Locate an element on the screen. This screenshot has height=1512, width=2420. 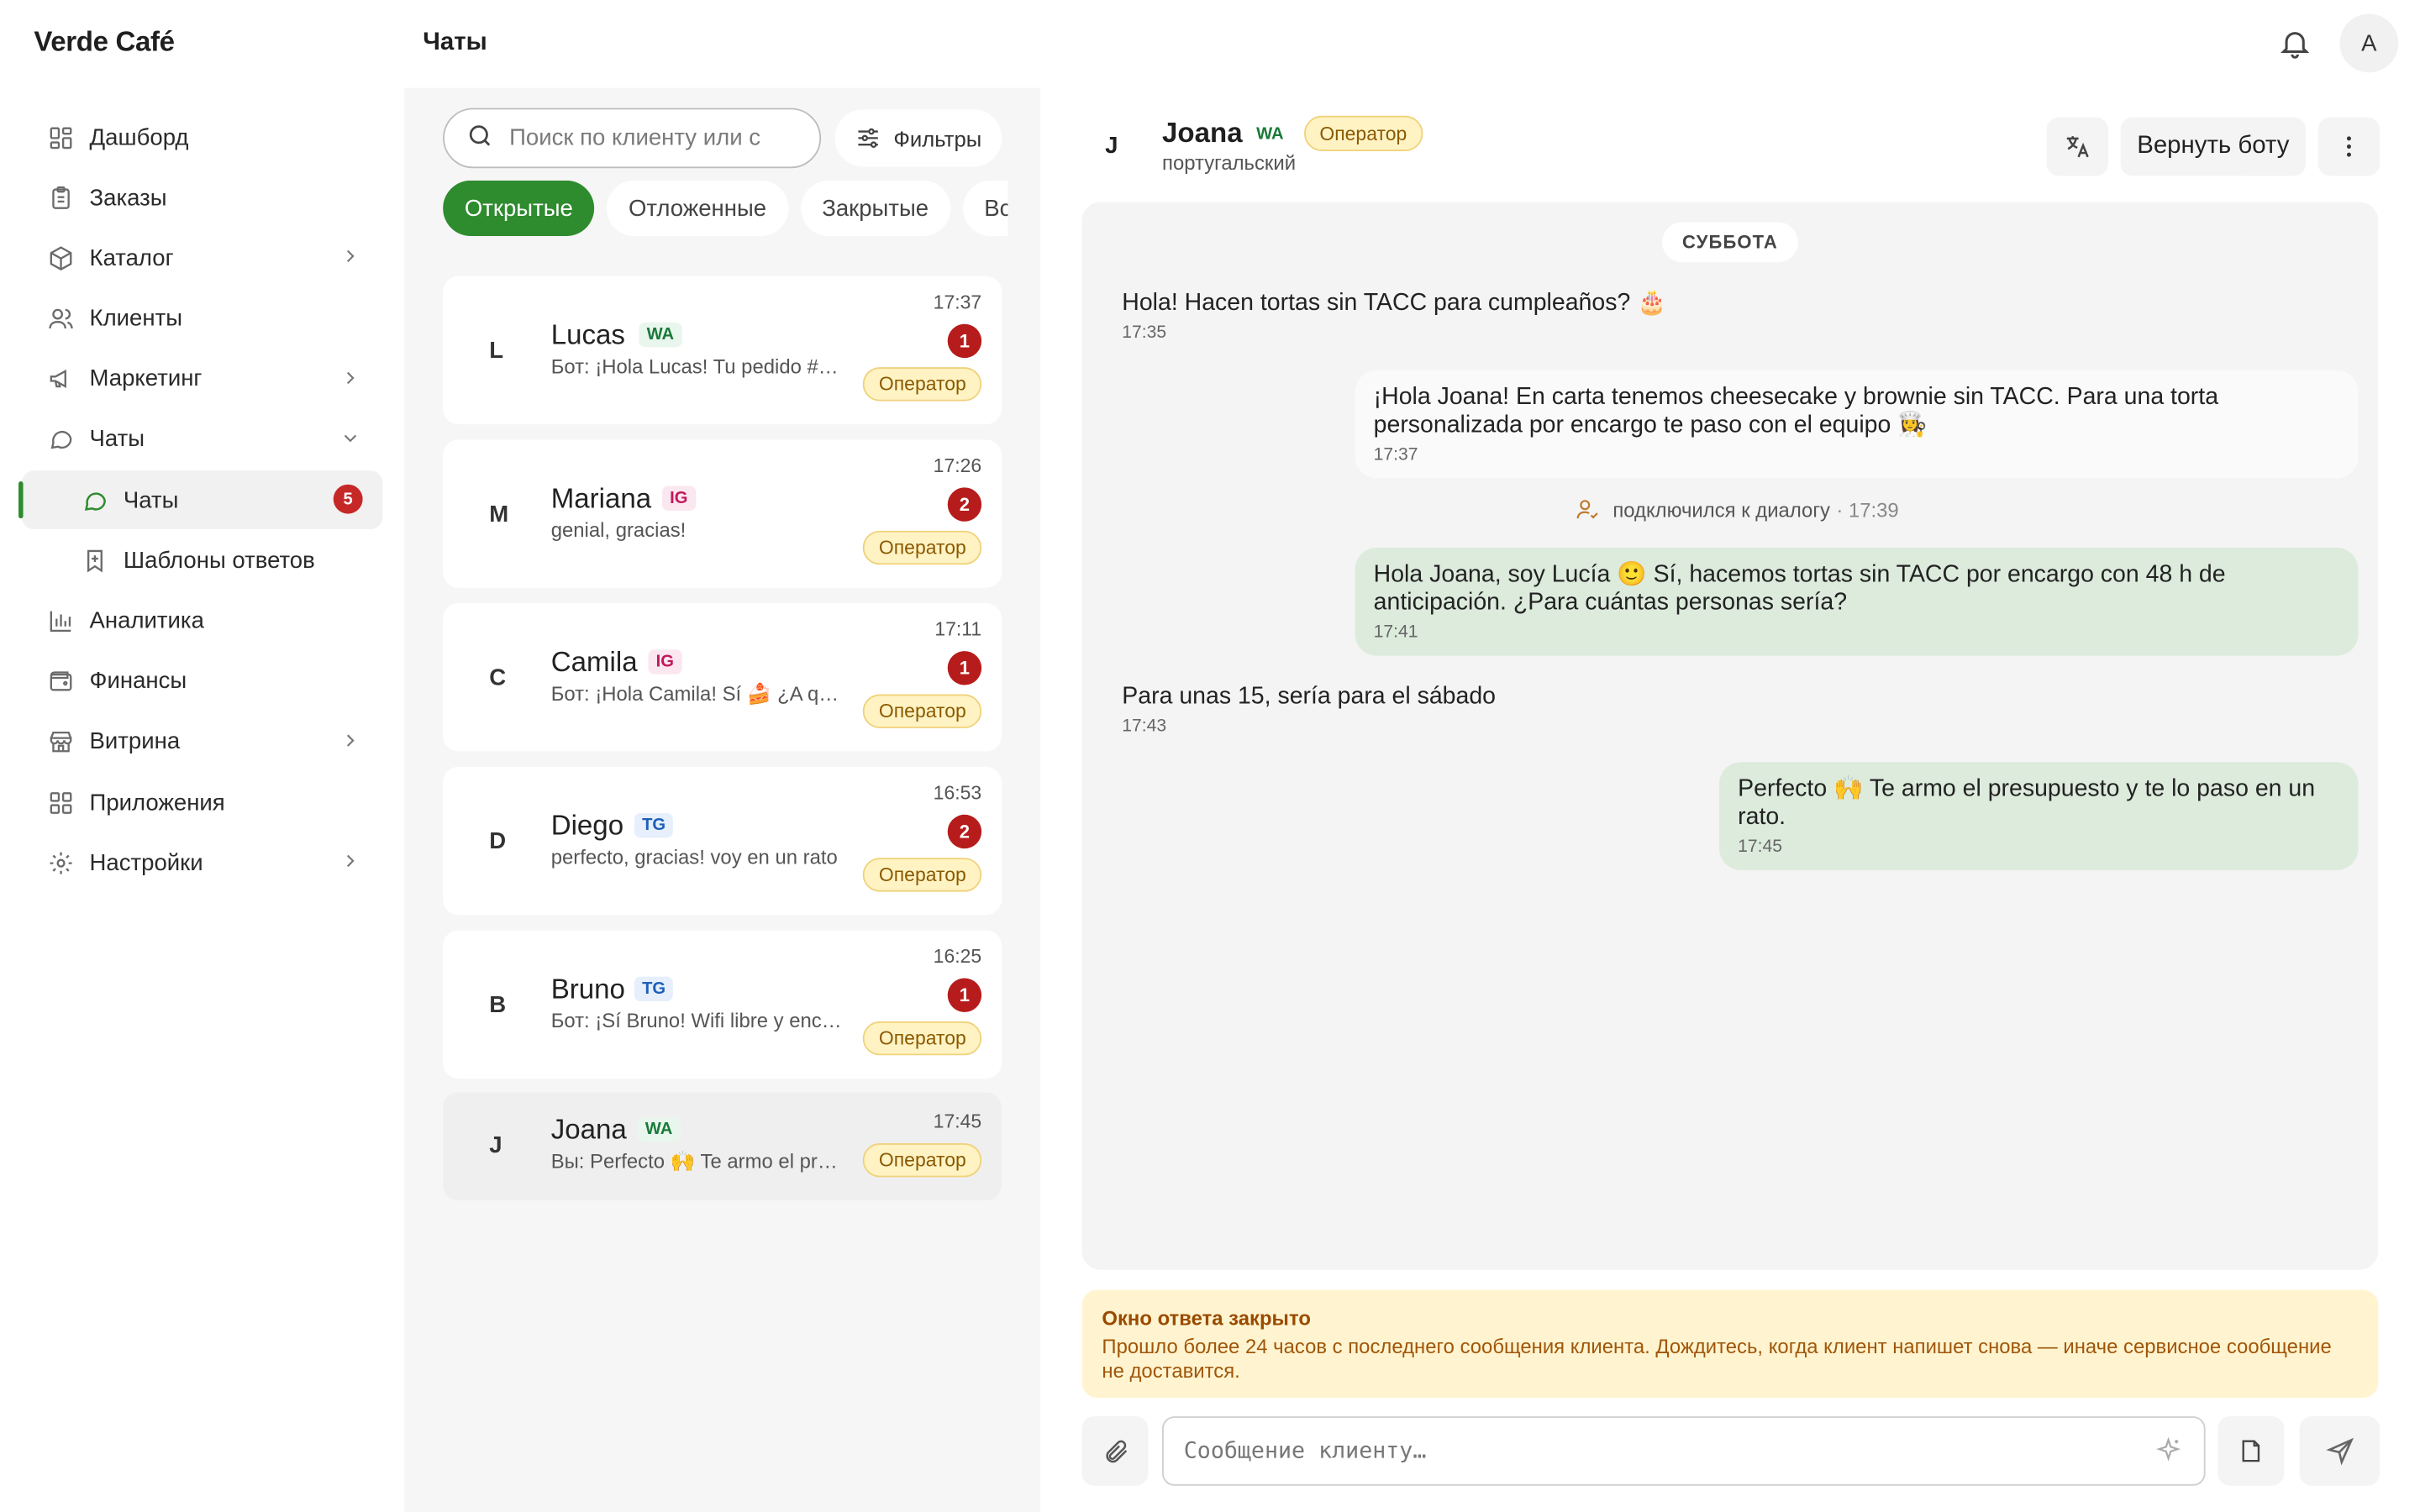
sidebar-subitem-chats: Чаты 5 is located at coordinates (200, 500).